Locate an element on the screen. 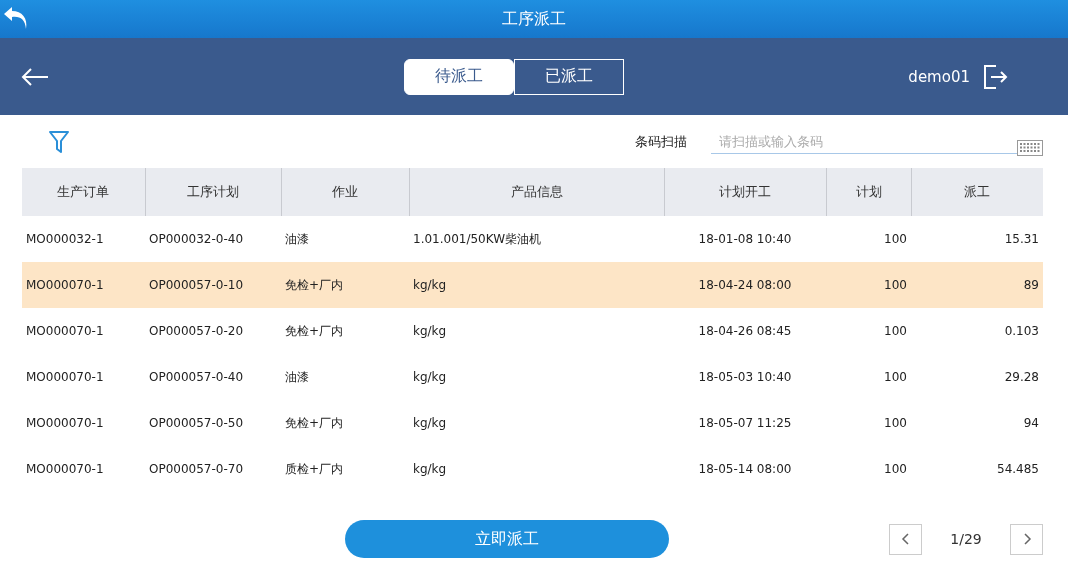 This screenshot has width=1068, height=563. table-cell: 15.31 is located at coordinates (977, 239).